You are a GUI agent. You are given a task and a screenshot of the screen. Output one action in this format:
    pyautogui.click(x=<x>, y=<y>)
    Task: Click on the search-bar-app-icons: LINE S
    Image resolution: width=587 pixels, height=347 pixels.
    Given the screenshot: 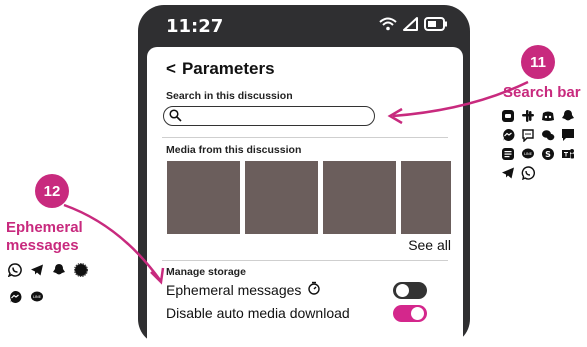 What is the action you would take?
    pyautogui.click(x=538, y=144)
    